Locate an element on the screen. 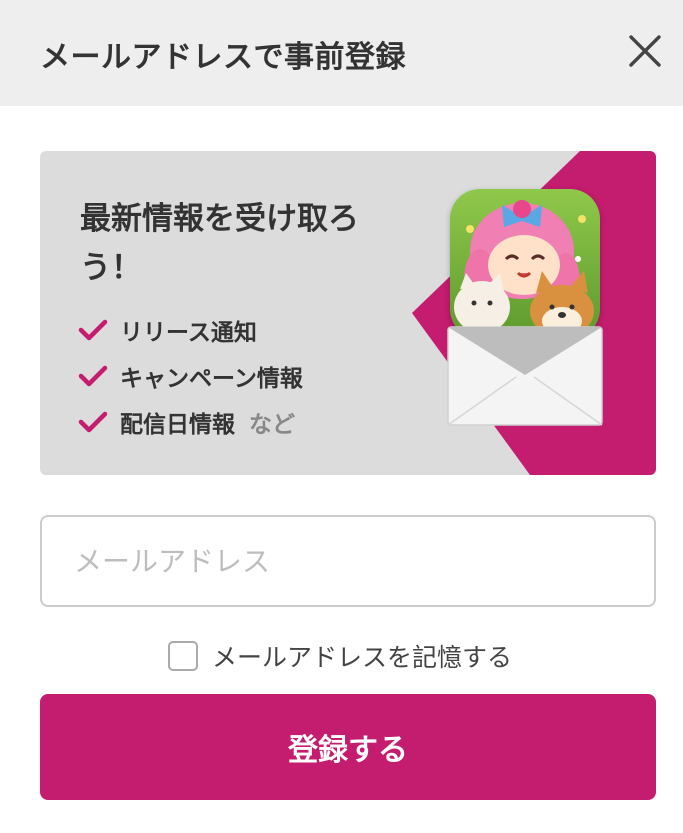 The width and height of the screenshot is (683, 833). remember-email-toggle: メールアドレスを記憶する is located at coordinates (340, 656).